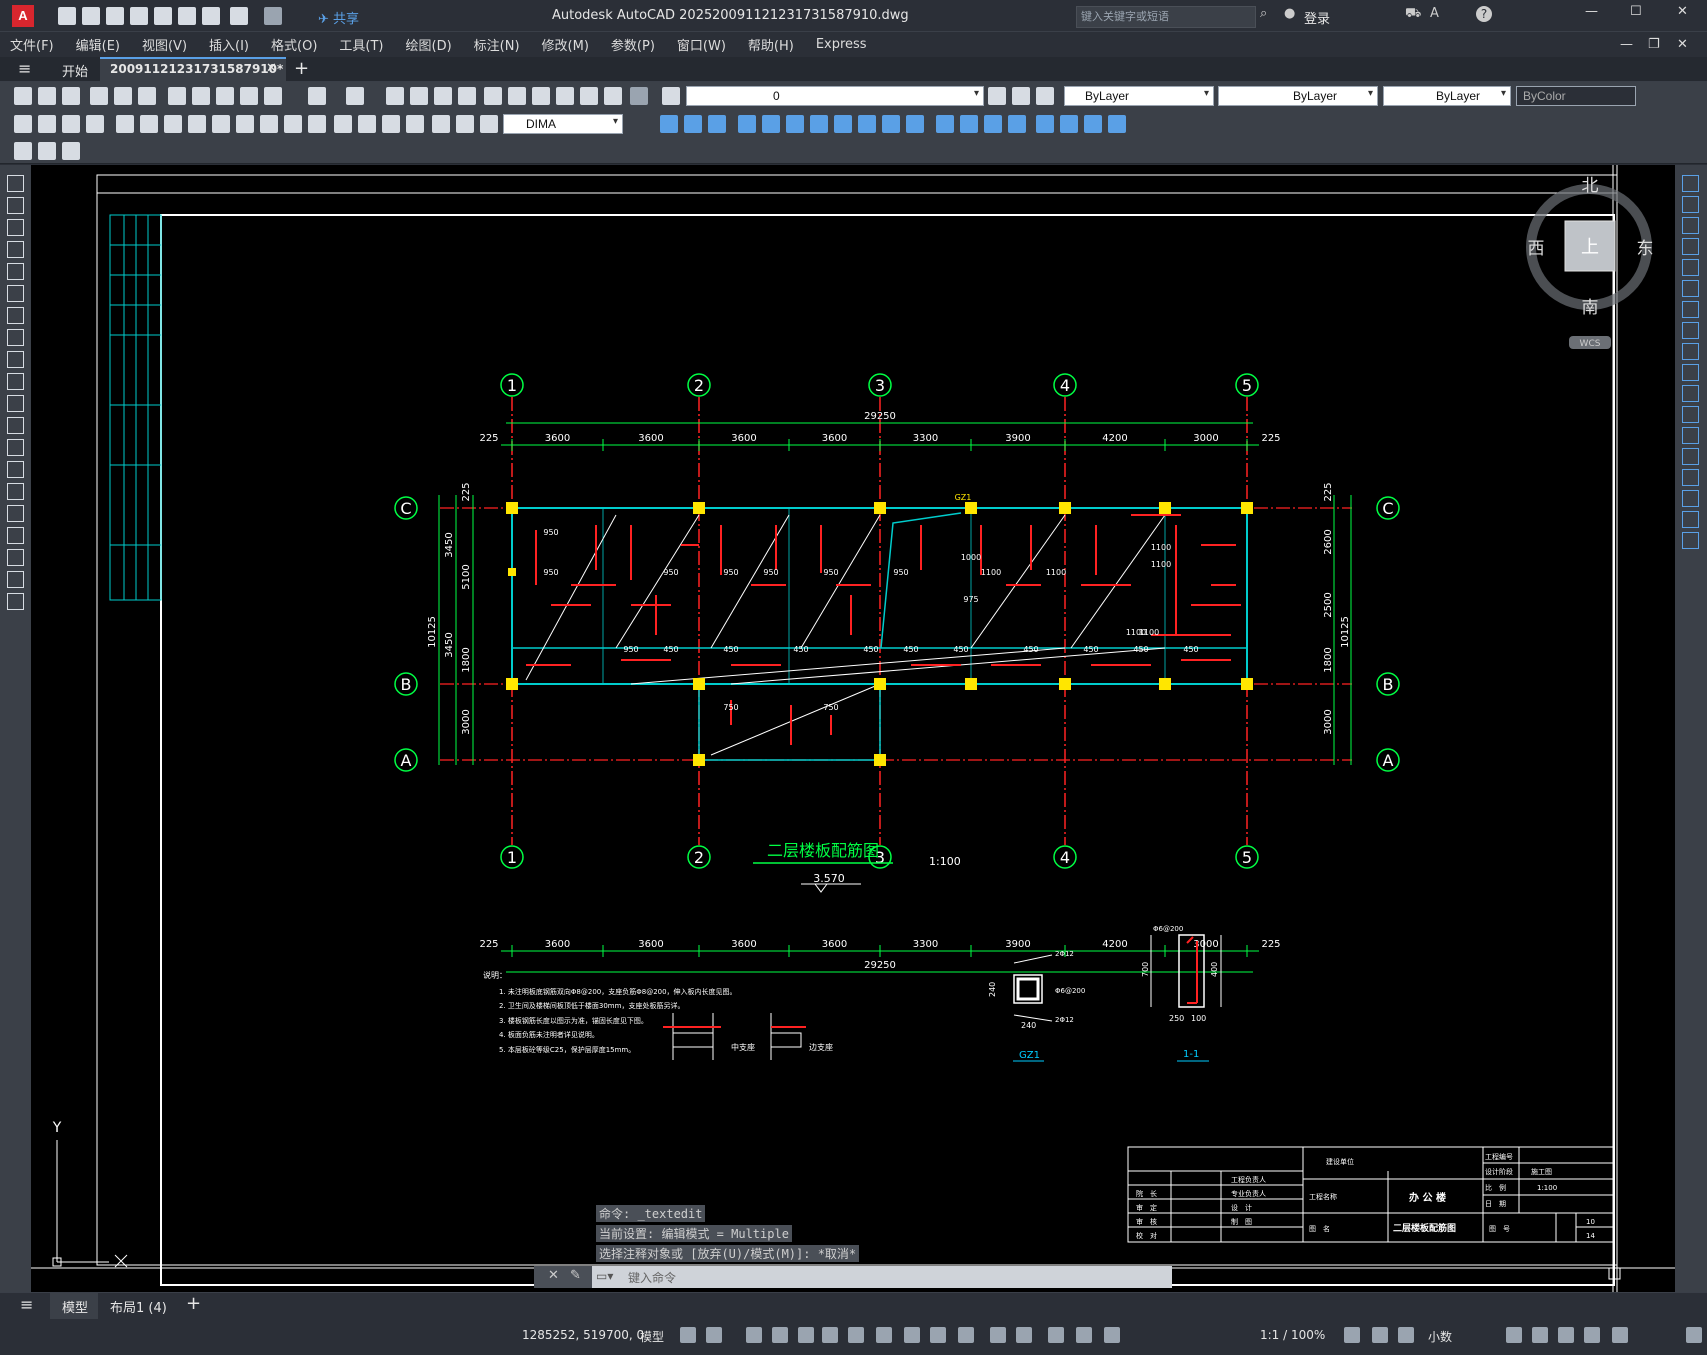  What do you see at coordinates (164, 44) in the screenshot?
I see `menu-view: 视图(V)` at bounding box center [164, 44].